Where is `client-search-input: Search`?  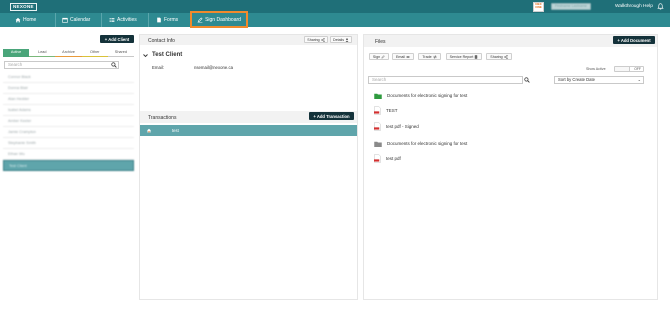 client-search-input: Search is located at coordinates (61, 65).